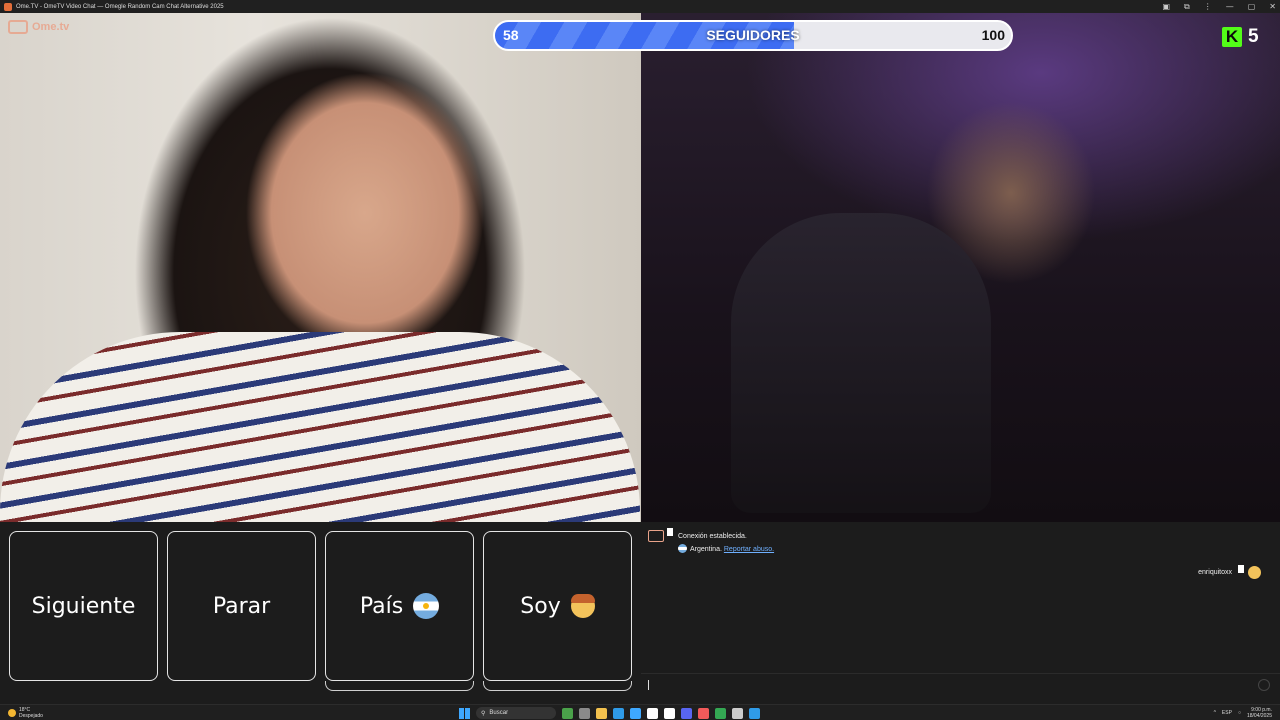  What do you see at coordinates (1208, 6) in the screenshot?
I see `more-menu-icon: ⋮` at bounding box center [1208, 6].